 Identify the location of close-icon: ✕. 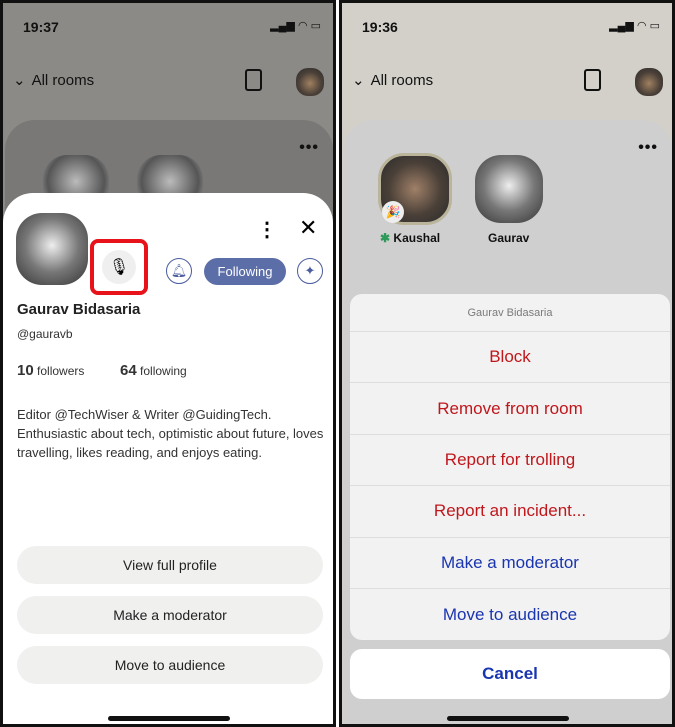
(308, 228).